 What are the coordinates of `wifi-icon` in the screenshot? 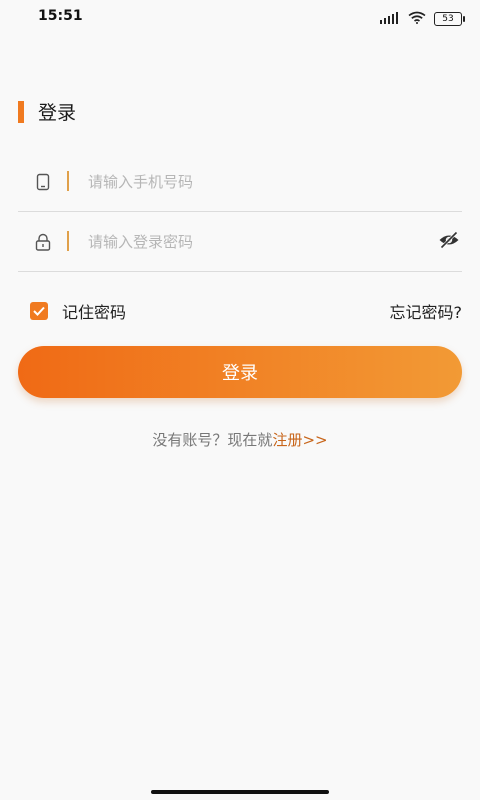 It's located at (417, 18).